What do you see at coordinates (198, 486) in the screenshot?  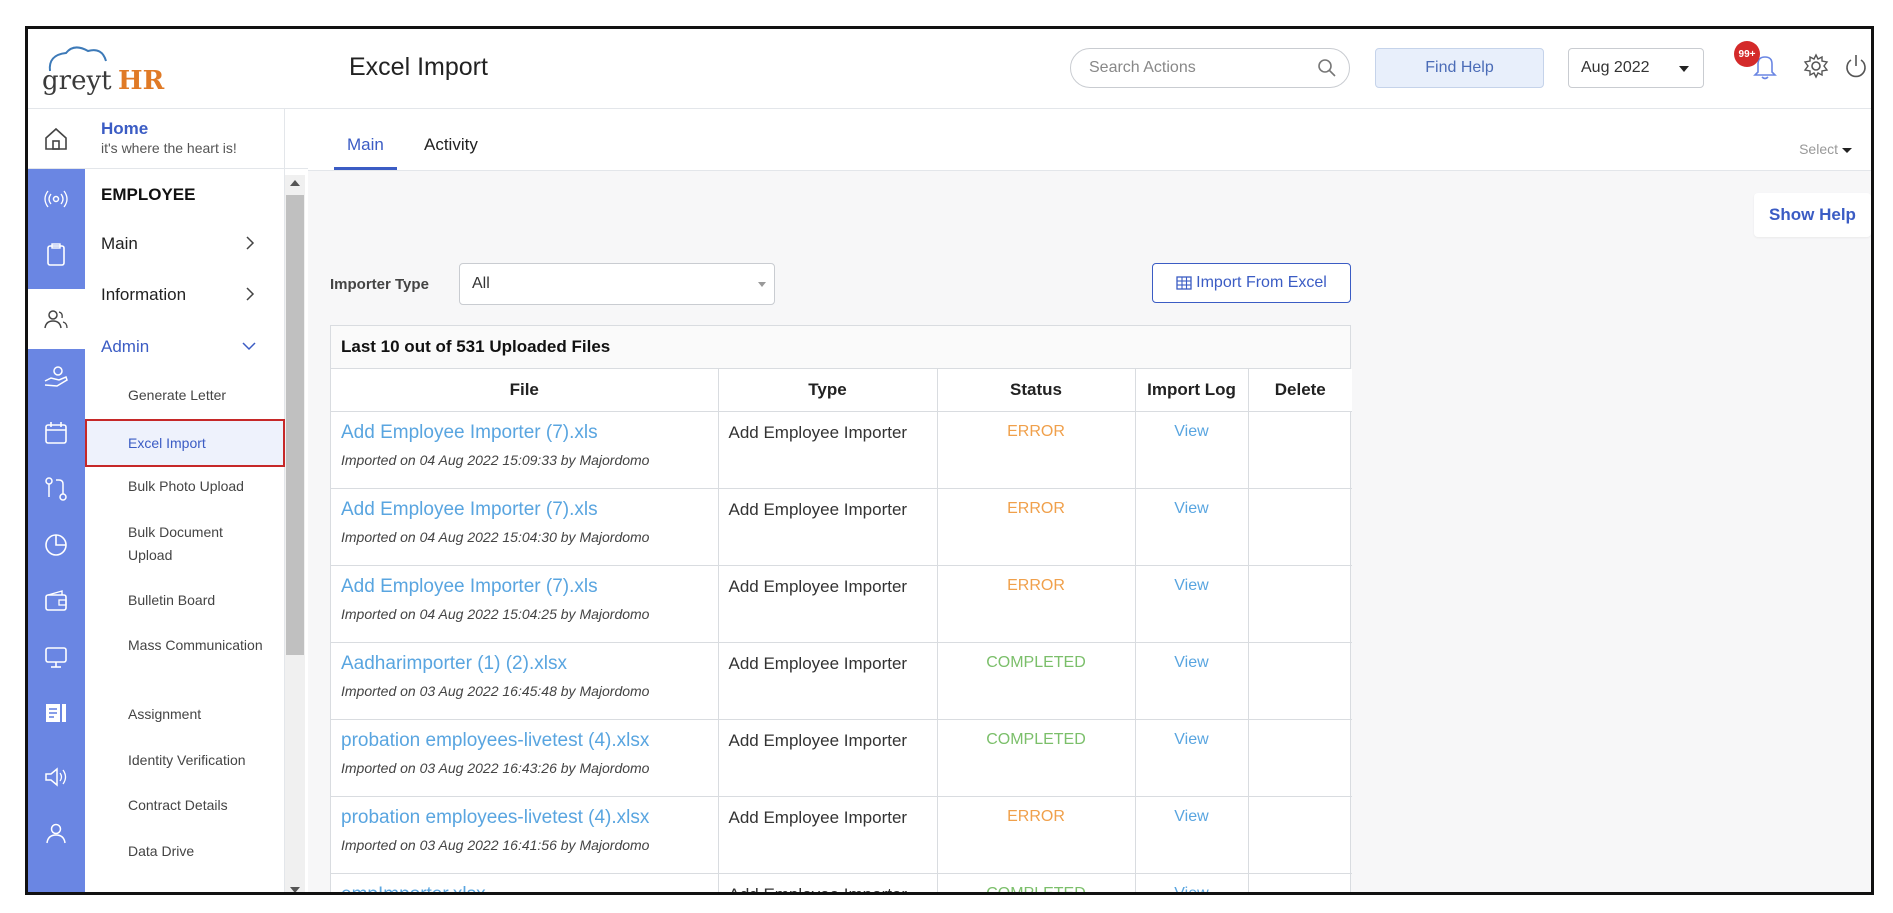 I see `menu-sub-bulk-photo-upload: Bulk Photo Upload` at bounding box center [198, 486].